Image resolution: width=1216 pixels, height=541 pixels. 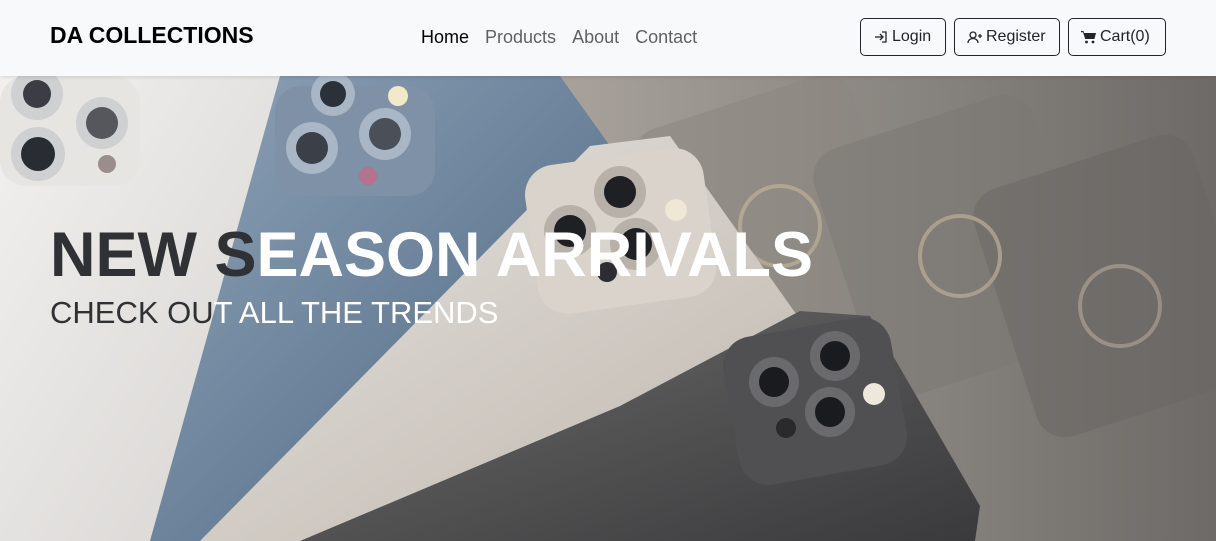 What do you see at coordinates (912, 36) in the screenshot?
I see `login-label: Login` at bounding box center [912, 36].